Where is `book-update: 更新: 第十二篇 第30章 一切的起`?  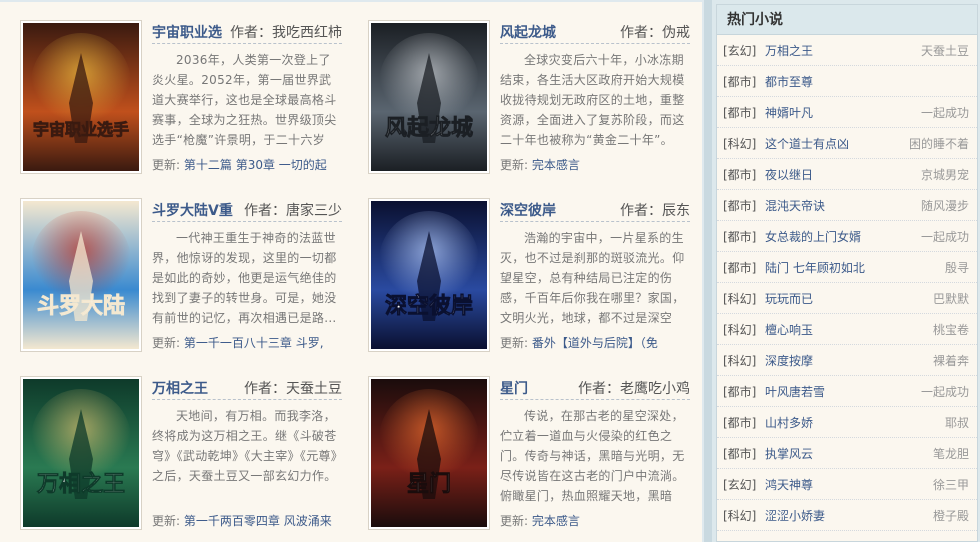
book-update: 更新: 第十二篇 第30章 一切的起 is located at coordinates (247, 164).